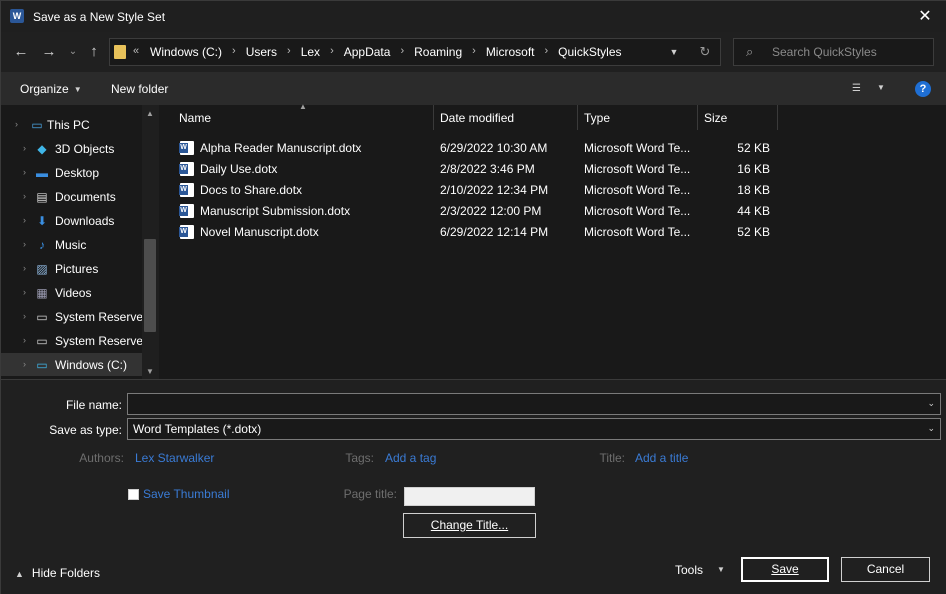  Describe the element at coordinates (518, 404) in the screenshot. I see `file-name-input` at that location.